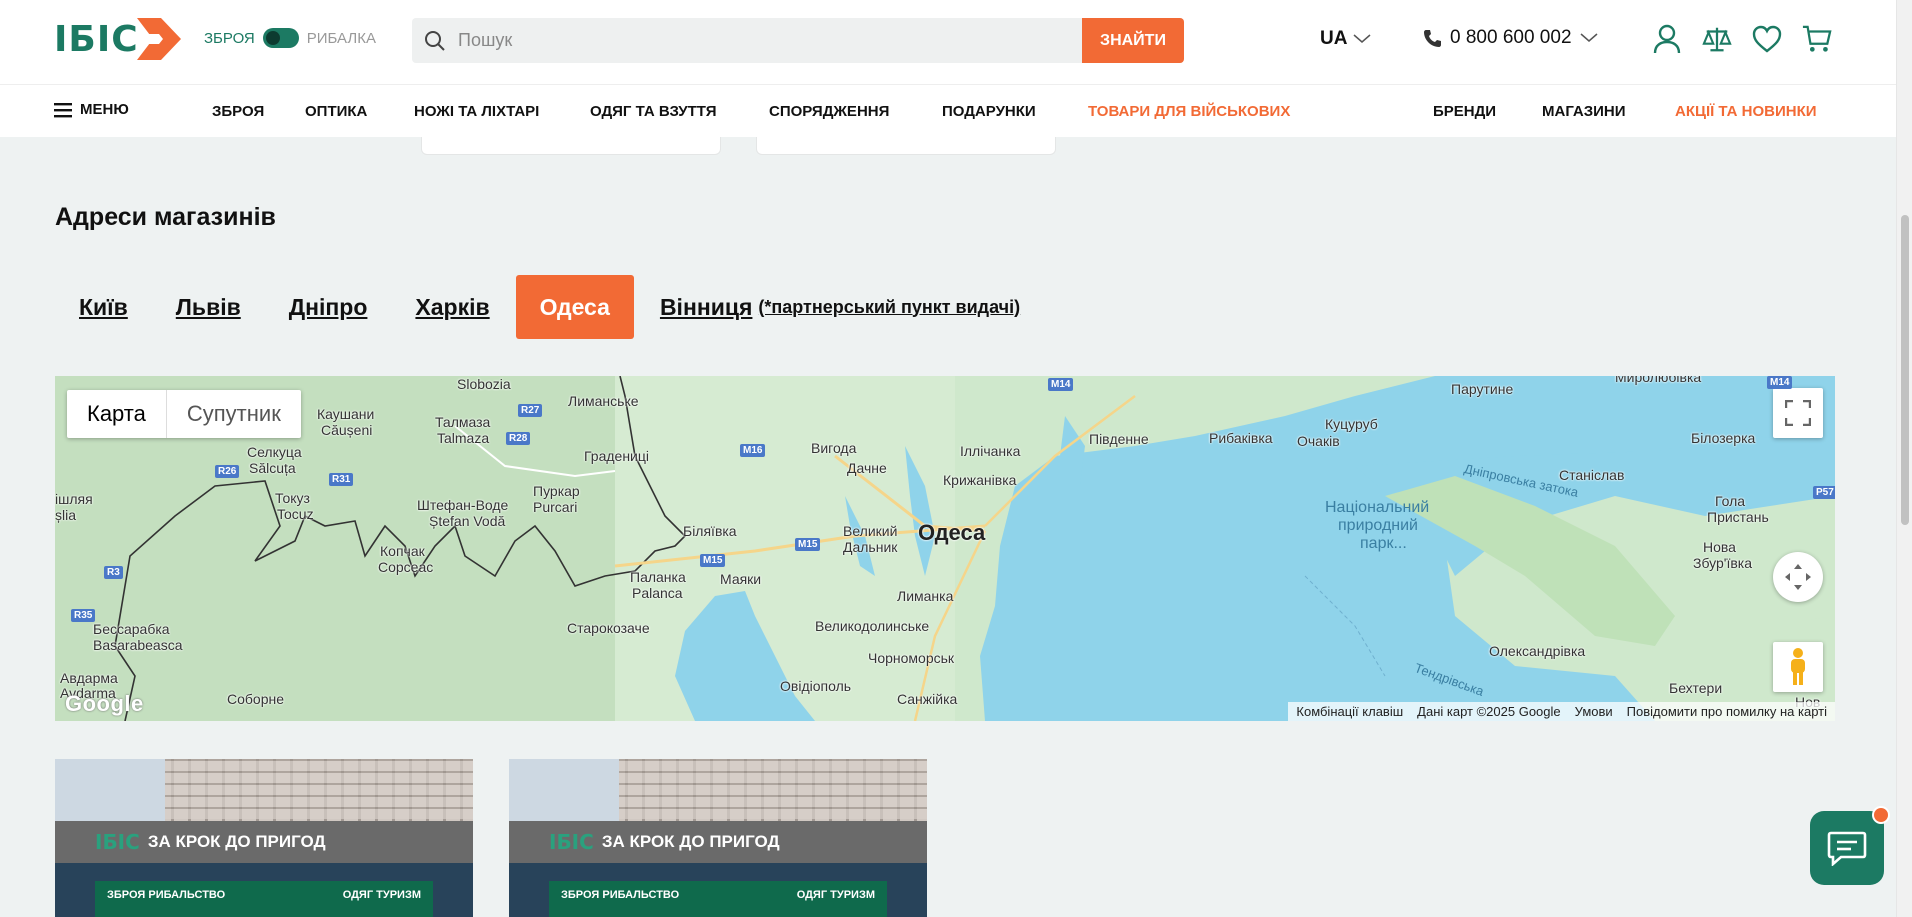 This screenshot has height=917, width=1912. I want to click on road-shield: P57, so click(1824, 492).